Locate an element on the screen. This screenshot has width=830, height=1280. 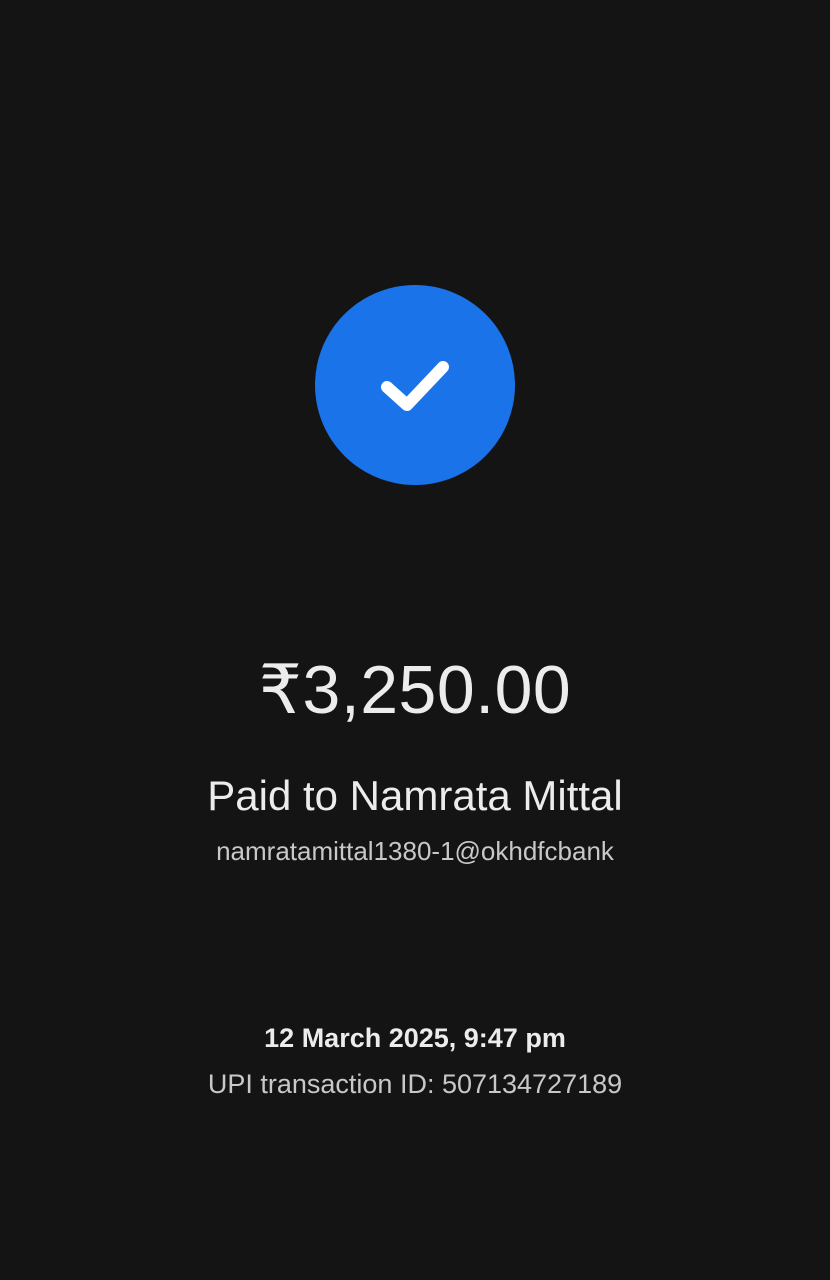
checkmark-icon is located at coordinates (415, 386).